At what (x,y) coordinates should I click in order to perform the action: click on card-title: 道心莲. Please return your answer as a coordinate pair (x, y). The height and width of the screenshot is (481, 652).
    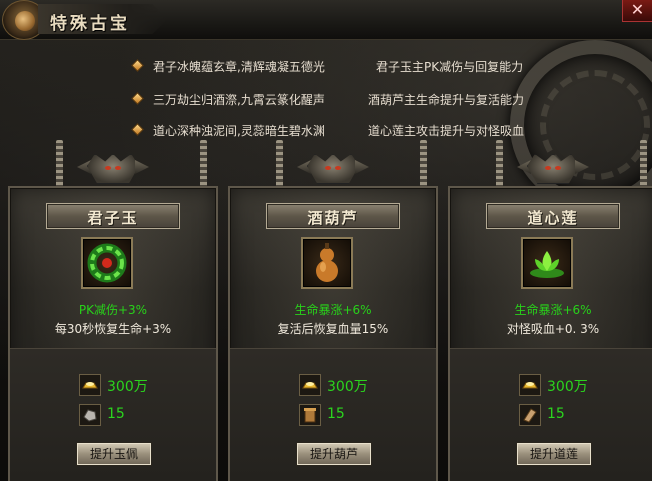
    Looking at the image, I should click on (553, 218).